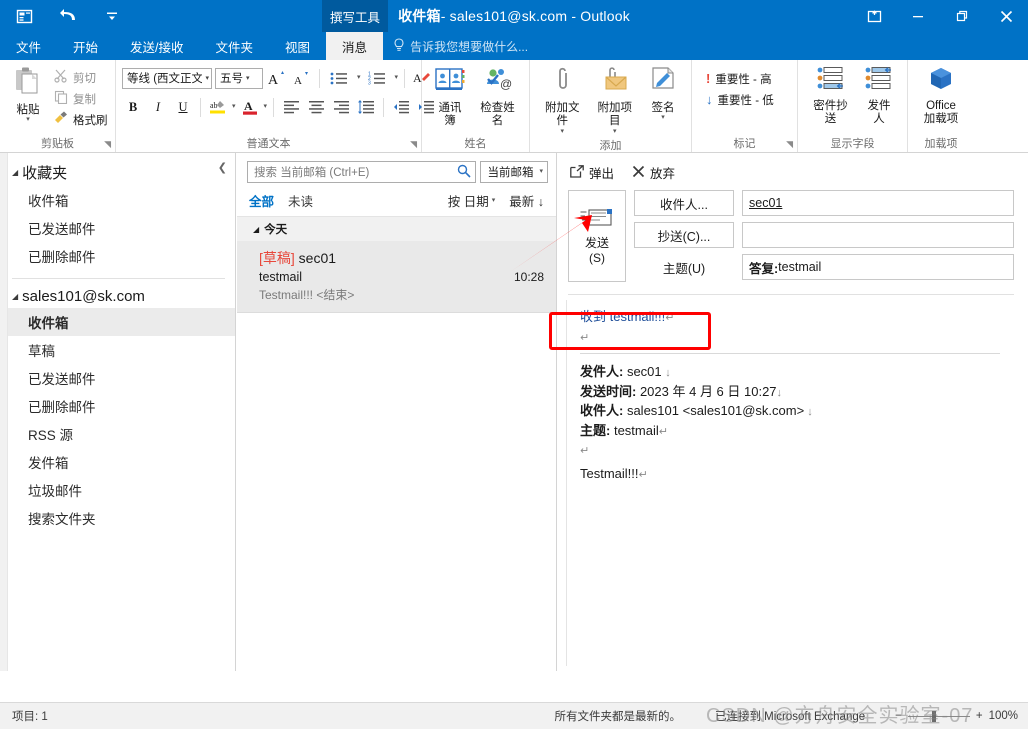 The image size is (1028, 729). Describe the element at coordinates (879, 96) in the screenshot. I see `from-button: 发件人` at that location.